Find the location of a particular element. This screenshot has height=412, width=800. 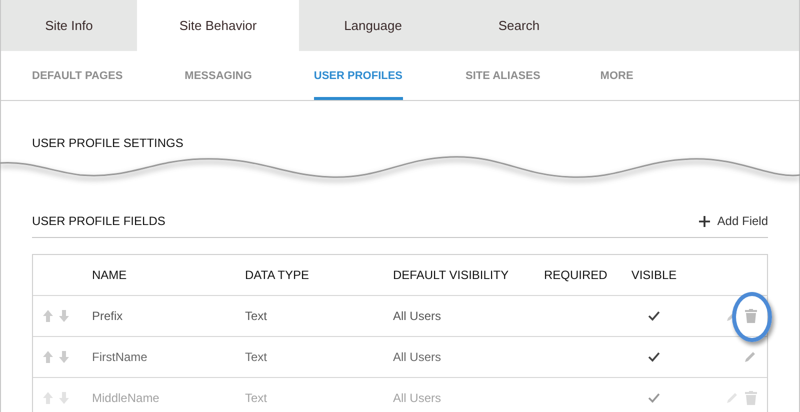

tab: Site Info is located at coordinates (69, 25).